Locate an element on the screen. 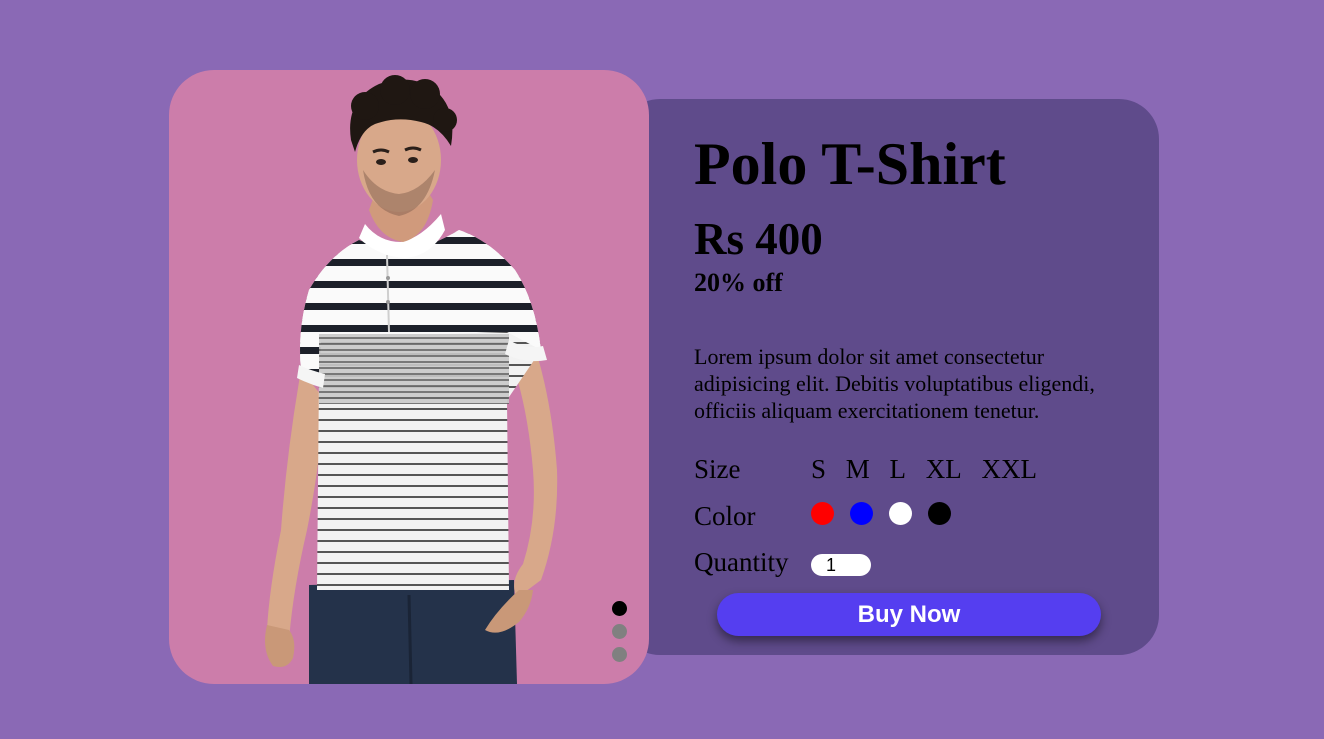 This screenshot has height=739, width=1324. discount-label: 20% off is located at coordinates (738, 282).